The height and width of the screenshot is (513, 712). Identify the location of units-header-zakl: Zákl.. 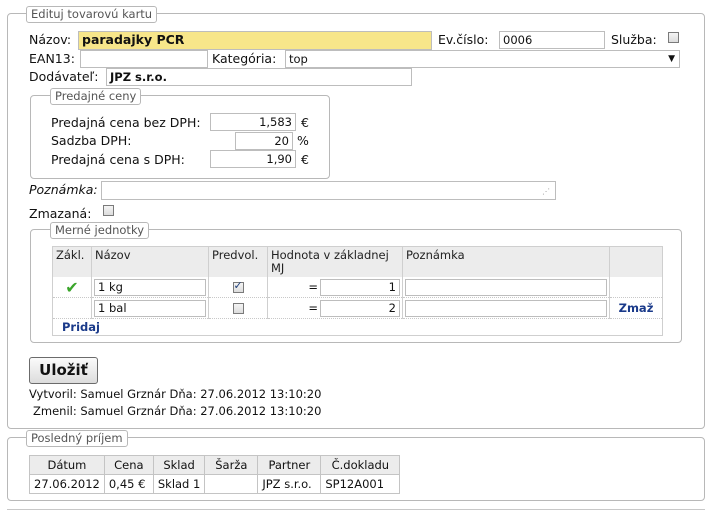
(72, 262).